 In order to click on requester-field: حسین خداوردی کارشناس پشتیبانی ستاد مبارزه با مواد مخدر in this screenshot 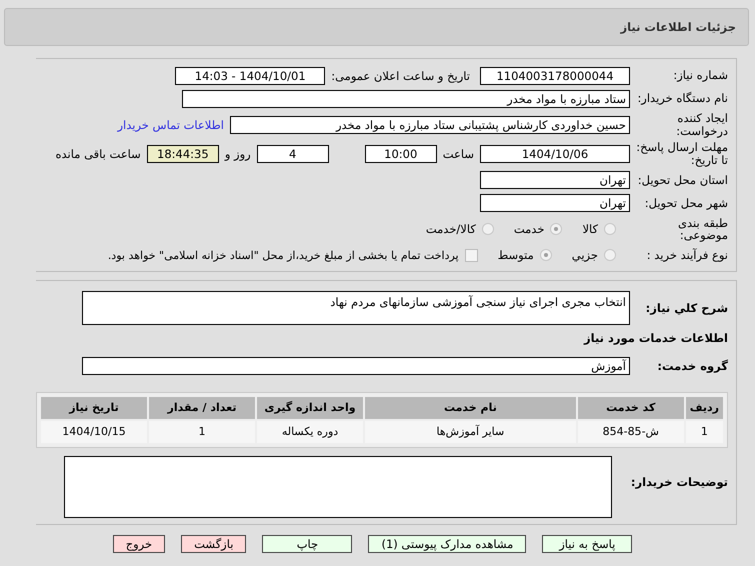, I will do `click(430, 125)`.